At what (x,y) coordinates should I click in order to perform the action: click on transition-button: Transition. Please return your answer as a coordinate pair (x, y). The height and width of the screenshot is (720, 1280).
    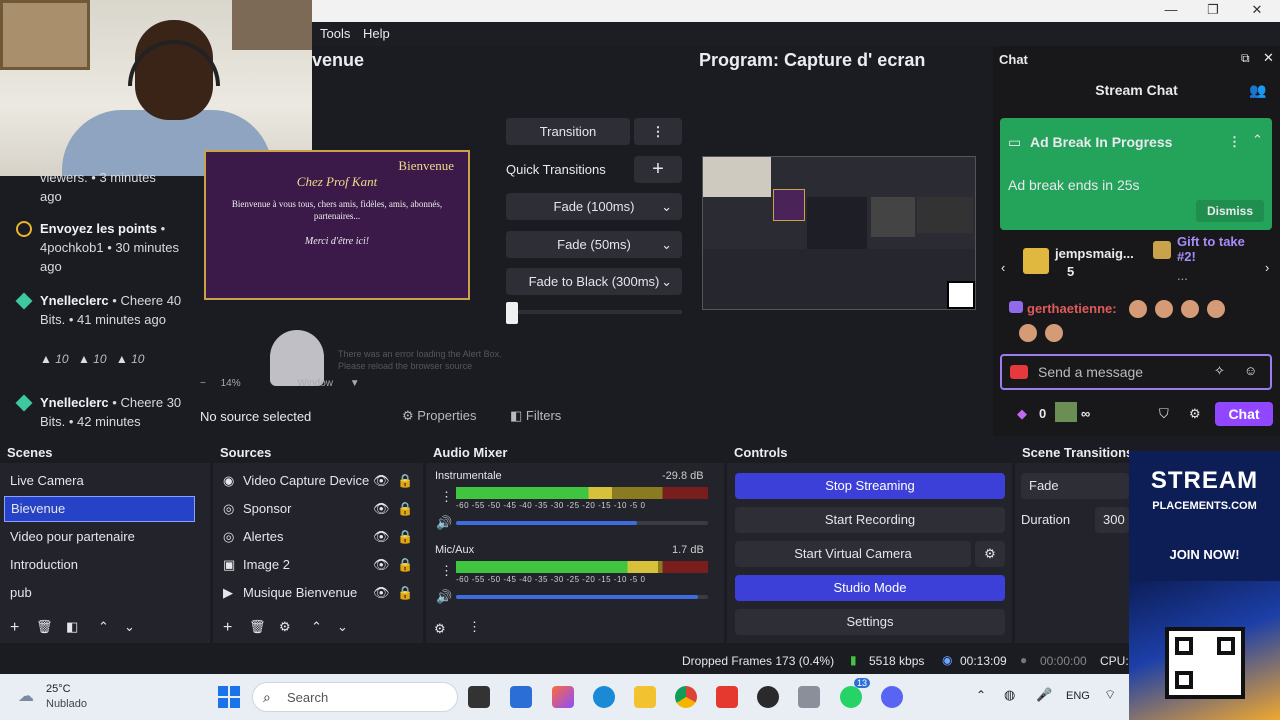
    Looking at the image, I should click on (568, 131).